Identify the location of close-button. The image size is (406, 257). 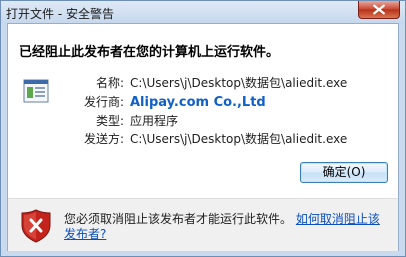
(379, 10).